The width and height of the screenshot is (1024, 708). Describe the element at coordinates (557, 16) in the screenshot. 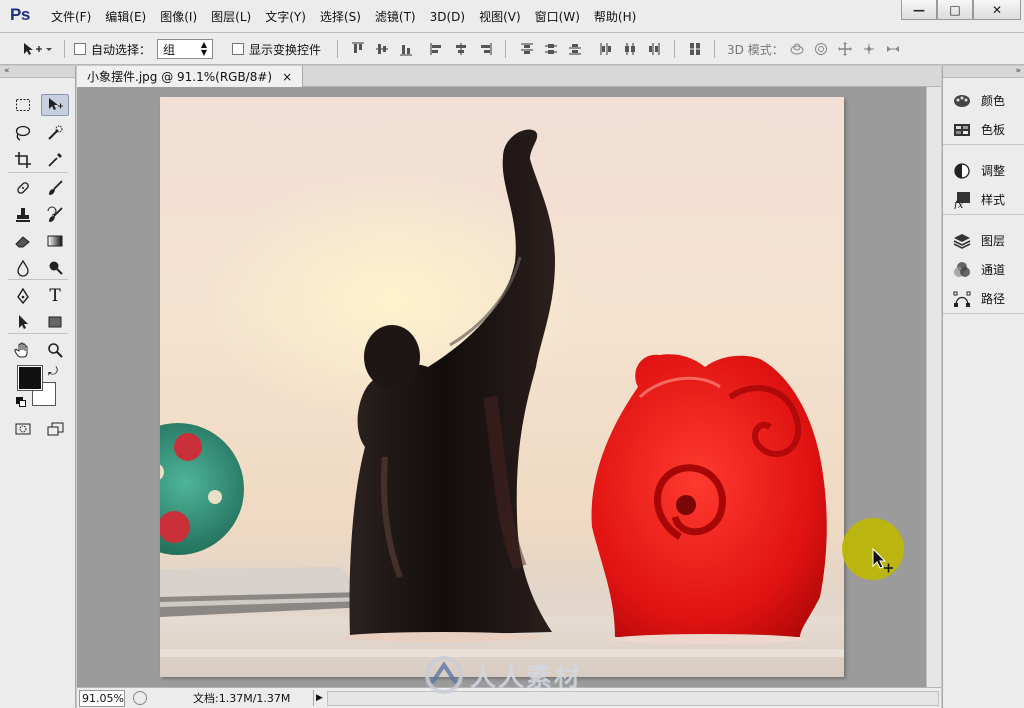

I see `menu-window: 窗口(W)` at that location.